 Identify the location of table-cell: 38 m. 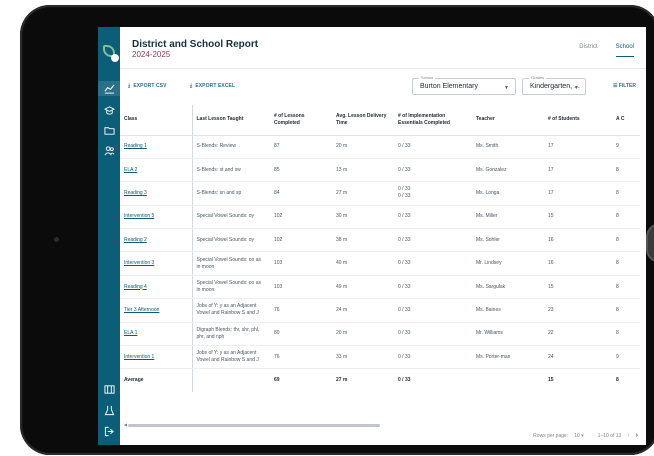
(363, 240).